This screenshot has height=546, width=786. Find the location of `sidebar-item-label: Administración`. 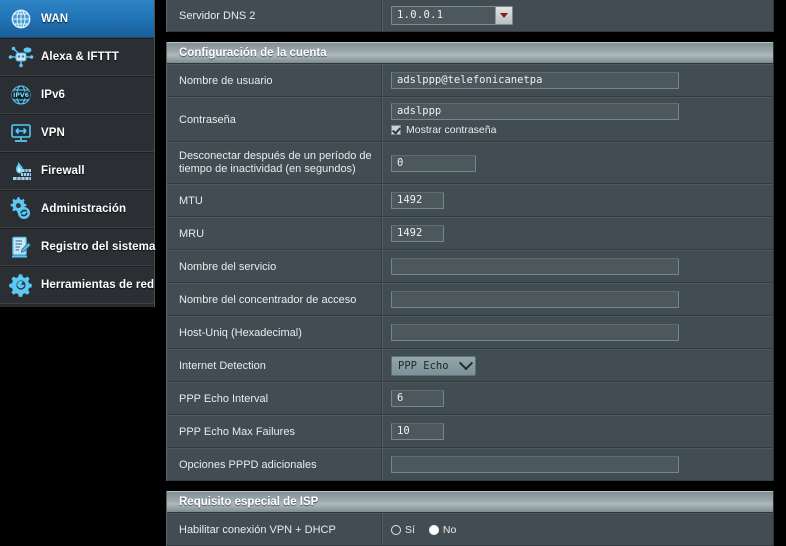

sidebar-item-label: Administración is located at coordinates (84, 209).